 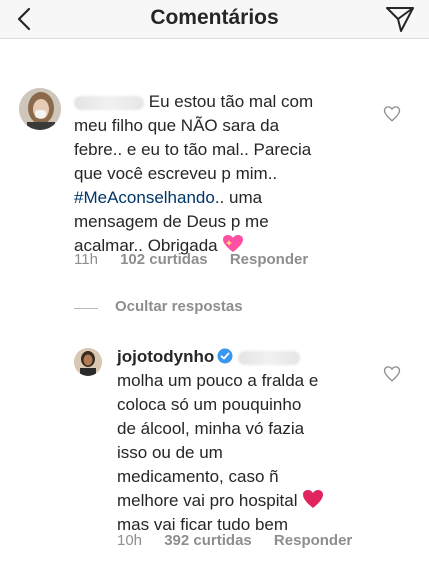 What do you see at coordinates (269, 357) in the screenshot?
I see `blurred-text` at bounding box center [269, 357].